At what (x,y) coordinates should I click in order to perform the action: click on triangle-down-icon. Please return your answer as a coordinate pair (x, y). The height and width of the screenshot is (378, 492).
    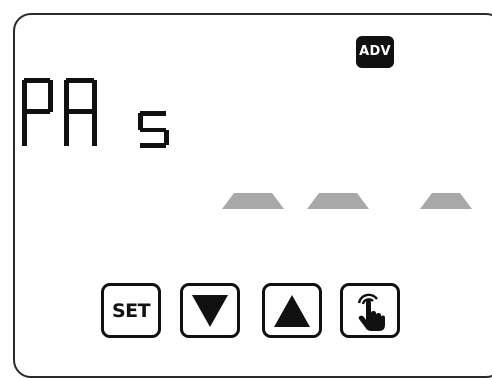
    Looking at the image, I should click on (210, 311).